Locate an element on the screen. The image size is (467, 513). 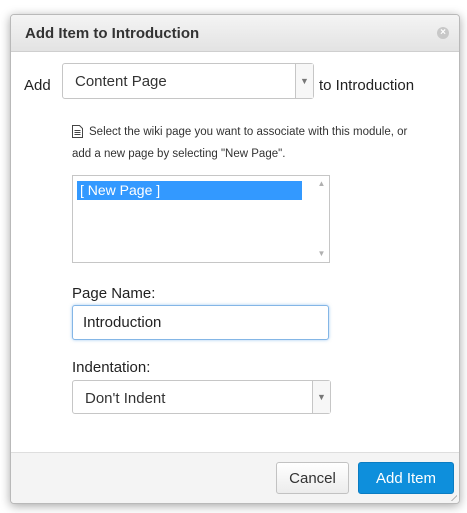
add-row: Add Content Page ▼ to Introduction is located at coordinates (235, 81).